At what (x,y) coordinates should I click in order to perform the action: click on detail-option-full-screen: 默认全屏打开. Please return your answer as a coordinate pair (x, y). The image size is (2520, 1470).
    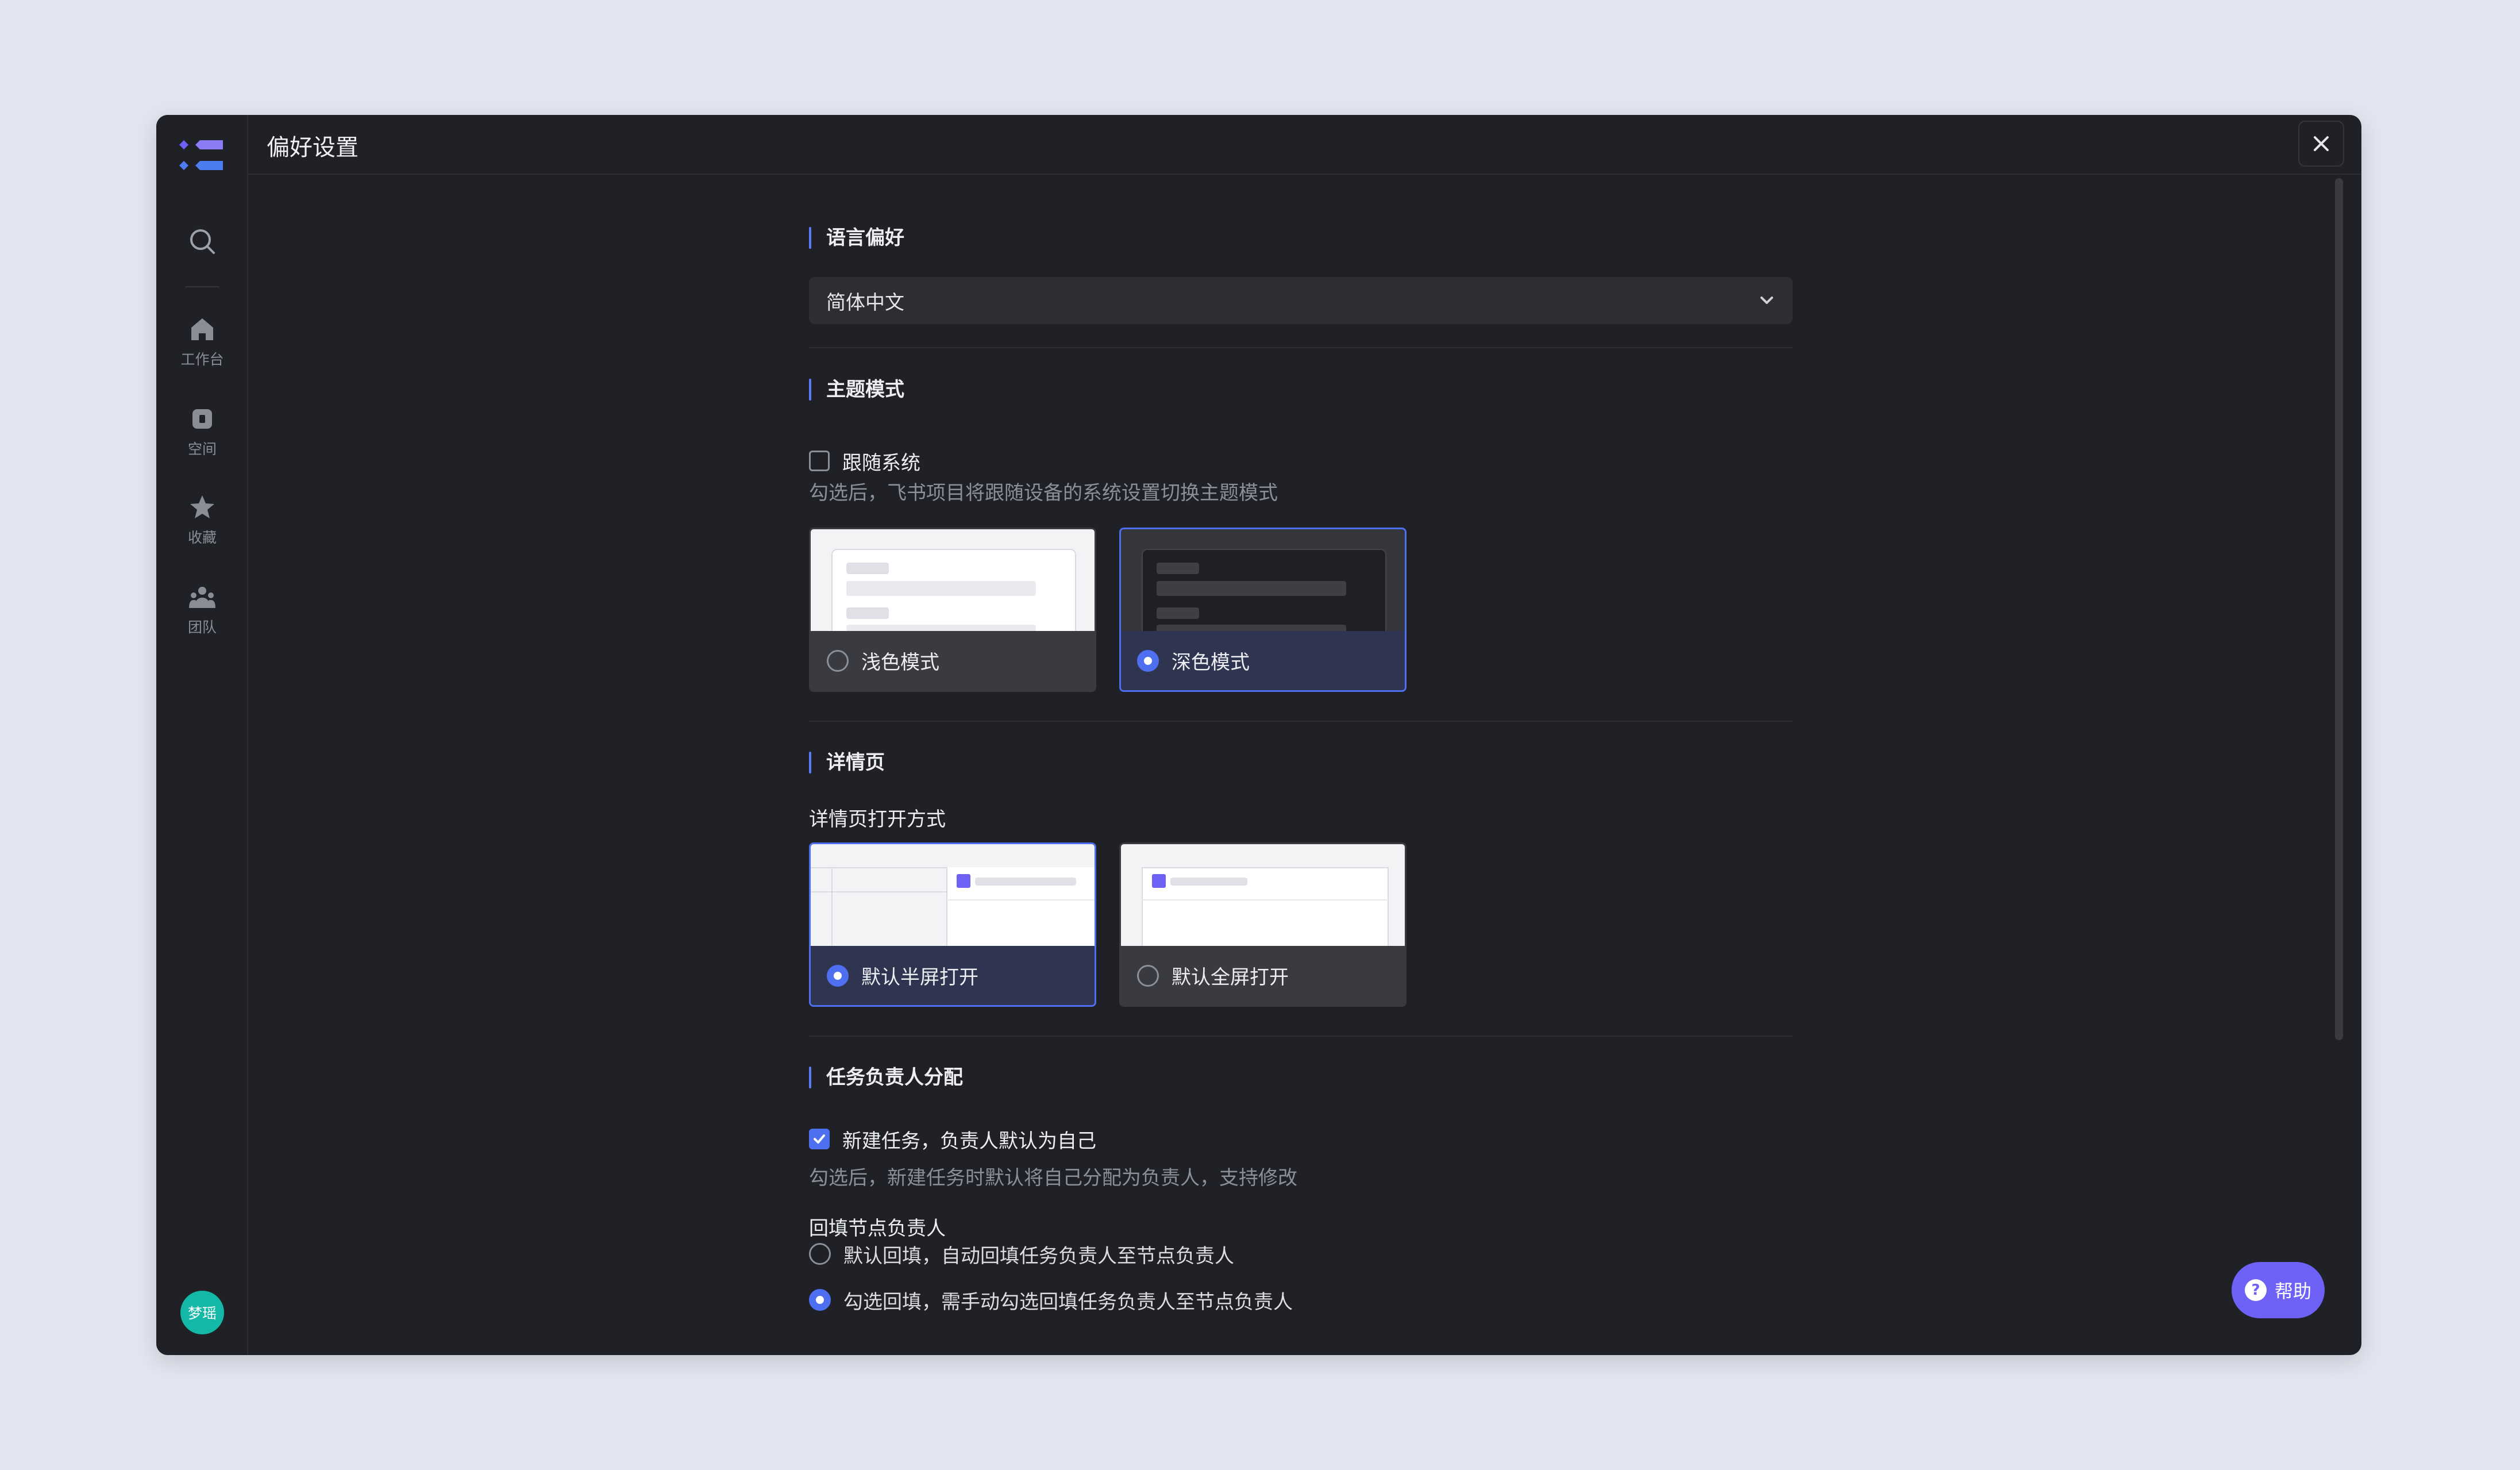
    Looking at the image, I should click on (1263, 924).